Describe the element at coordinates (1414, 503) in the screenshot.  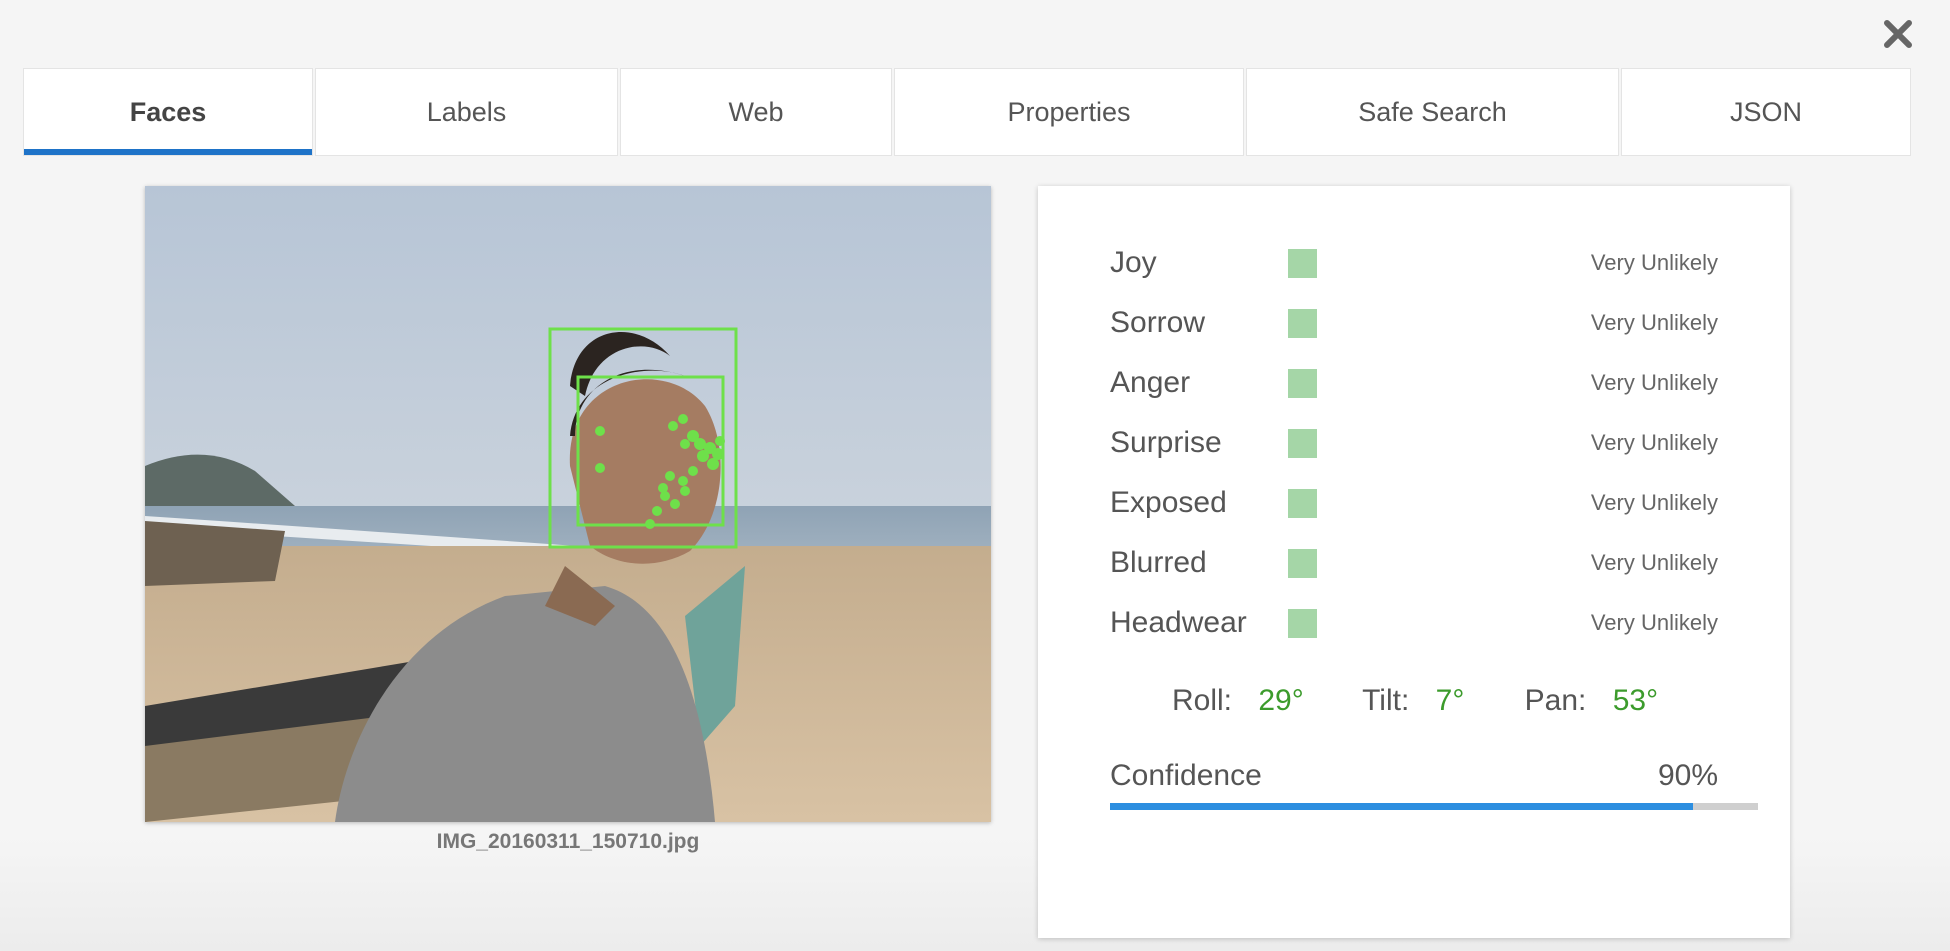
I see `attribute-row-exposed: Exposed Very Unlikely` at that location.